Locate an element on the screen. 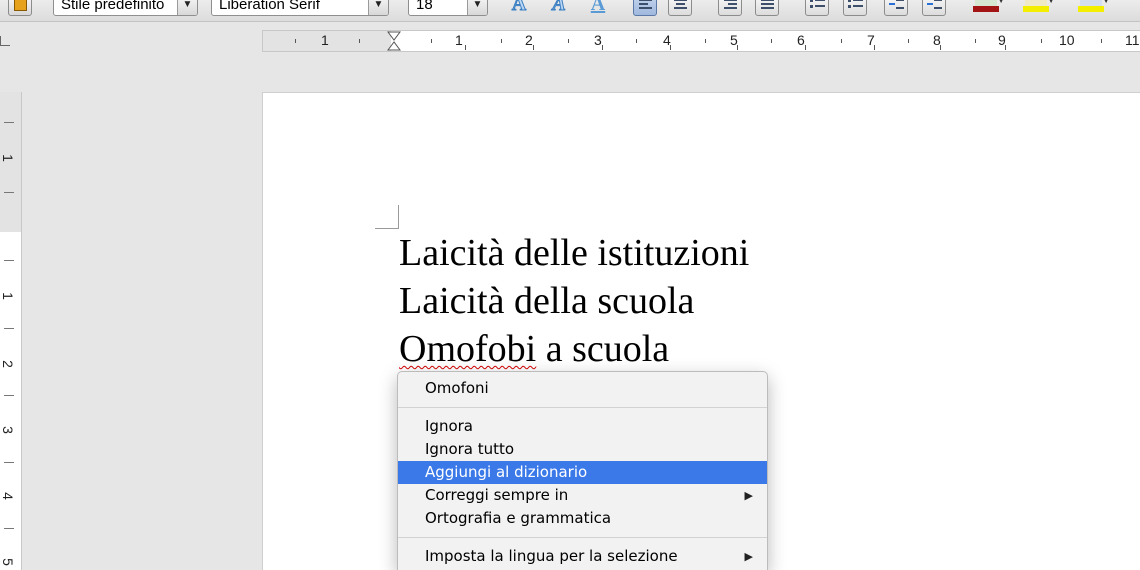 This screenshot has width=1140, height=570. vruler-number: 3 is located at coordinates (8, 430).